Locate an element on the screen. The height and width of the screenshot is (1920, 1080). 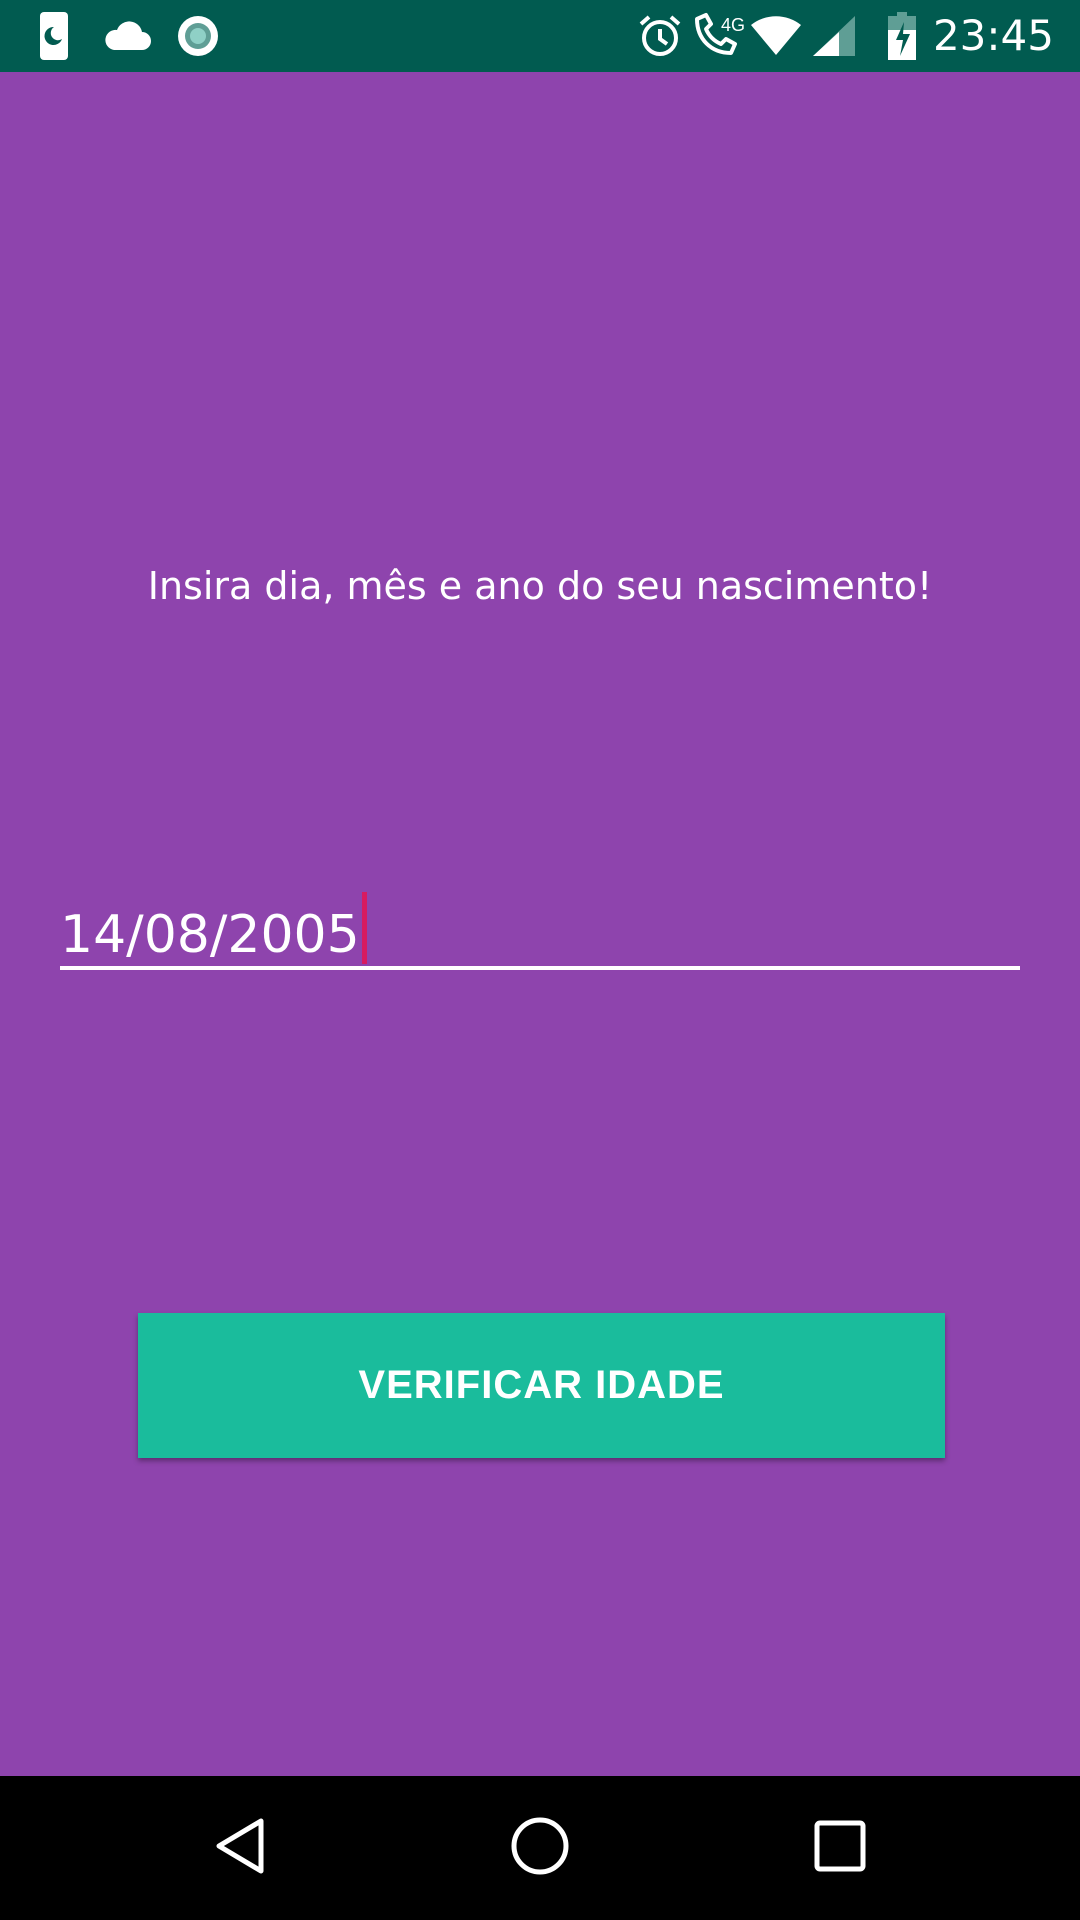
navigation-bar is located at coordinates (540, 1848).